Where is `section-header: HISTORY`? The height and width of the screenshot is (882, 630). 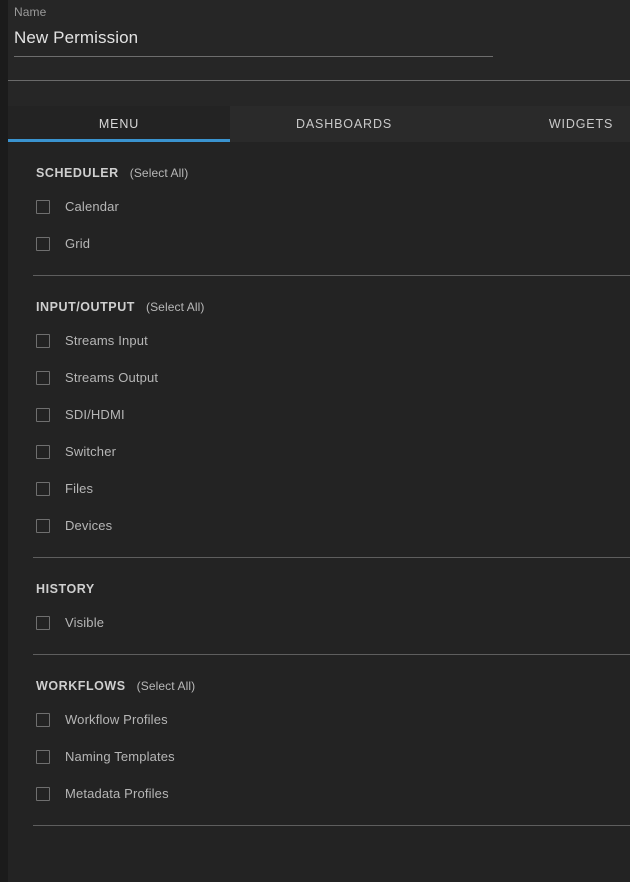
section-header: HISTORY is located at coordinates (319, 581).